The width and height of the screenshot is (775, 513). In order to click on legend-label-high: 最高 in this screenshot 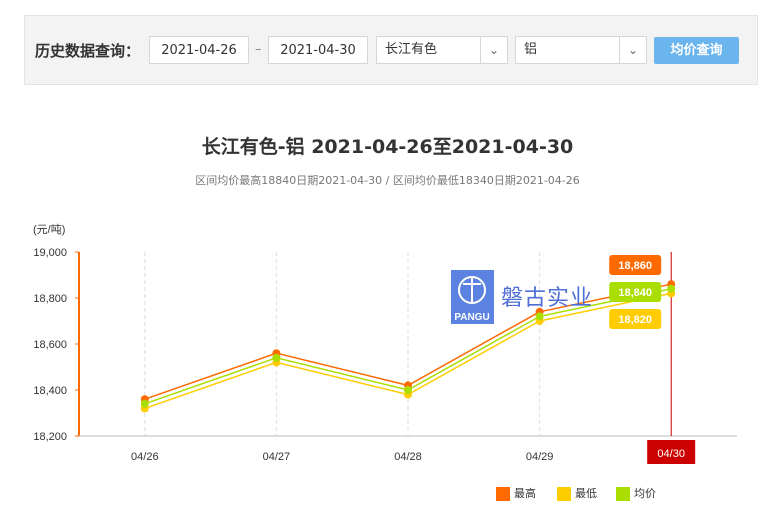, I will do `click(525, 493)`.